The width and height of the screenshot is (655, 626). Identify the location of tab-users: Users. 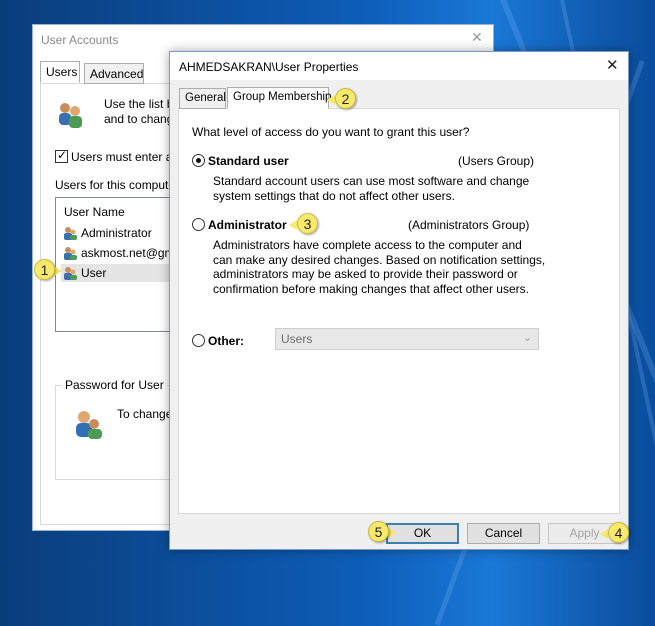
(60, 72).